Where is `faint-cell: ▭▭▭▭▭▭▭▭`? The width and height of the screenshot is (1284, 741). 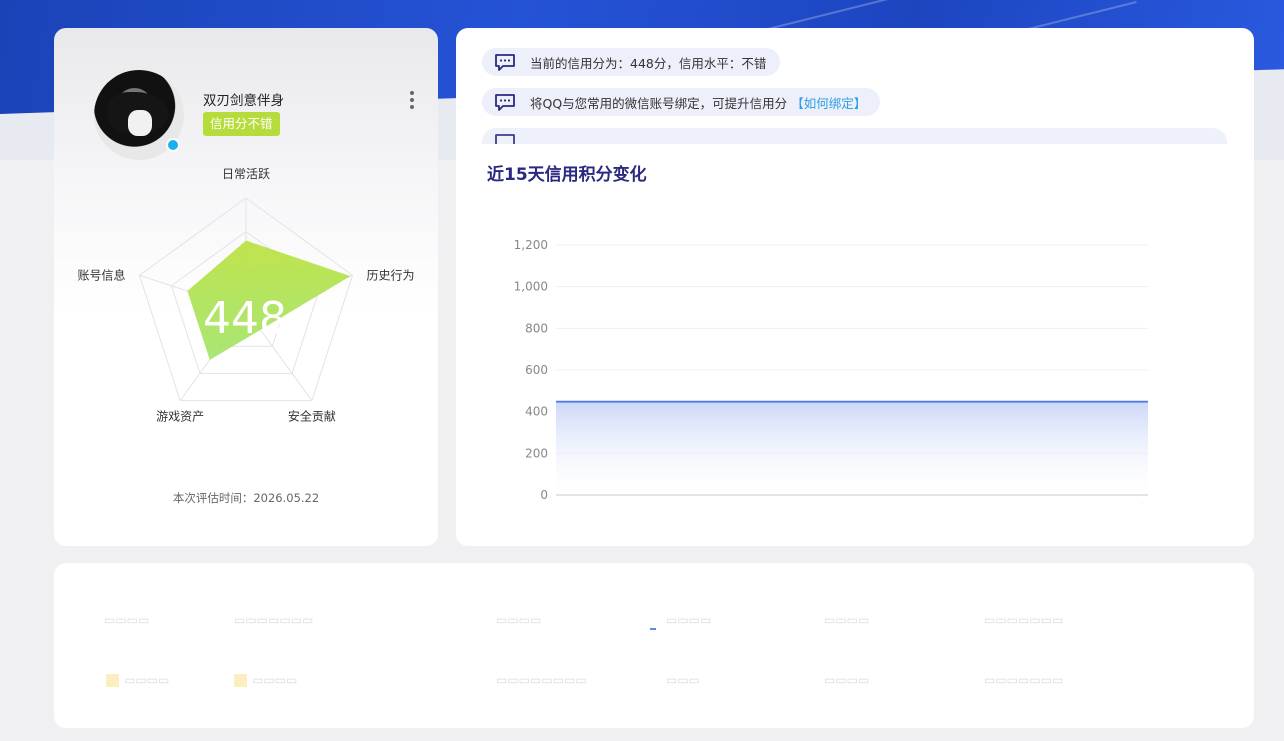 faint-cell: ▭▭▭▭▭▭▭▭ is located at coordinates (541, 680).